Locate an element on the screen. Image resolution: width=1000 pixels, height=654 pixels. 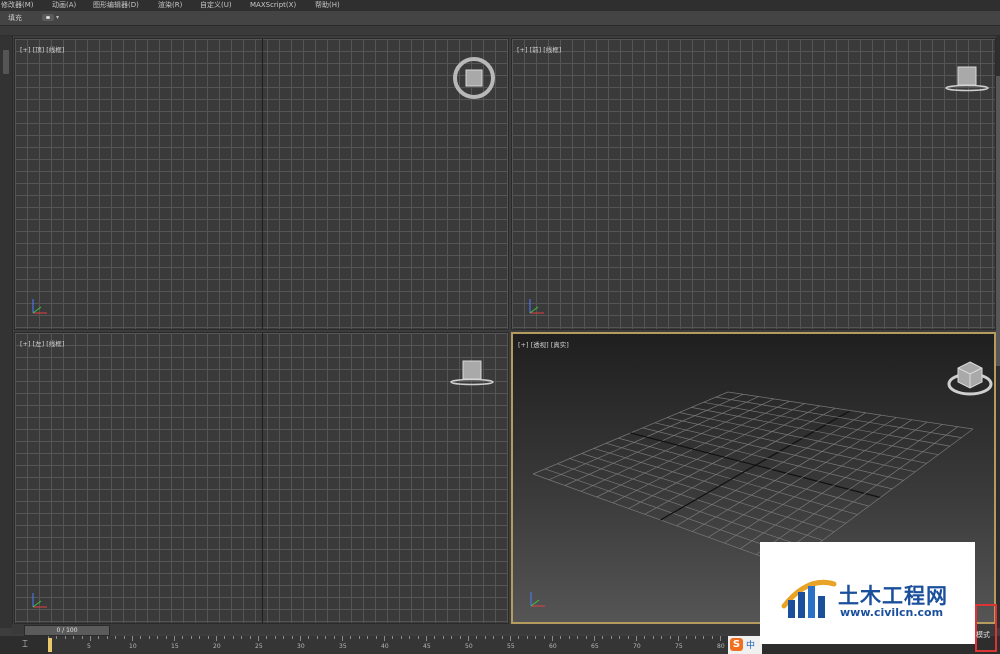
viewport-label-front: [+] [前] [线框] is located at coordinates (539, 49).